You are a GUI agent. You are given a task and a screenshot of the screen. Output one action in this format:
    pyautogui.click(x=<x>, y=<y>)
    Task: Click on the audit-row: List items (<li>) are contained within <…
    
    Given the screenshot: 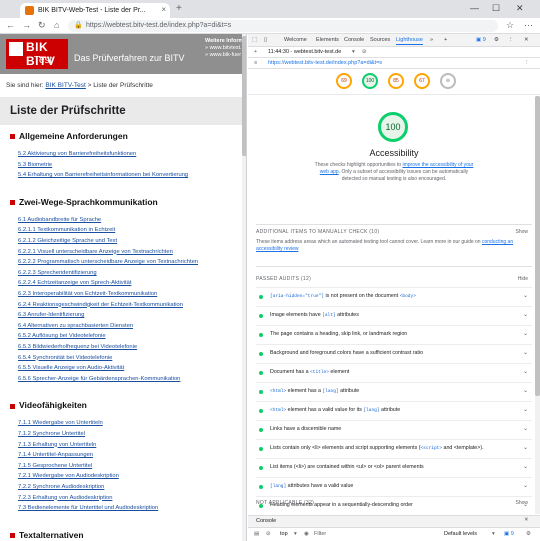 What is the action you would take?
    pyautogui.click(x=394, y=467)
    